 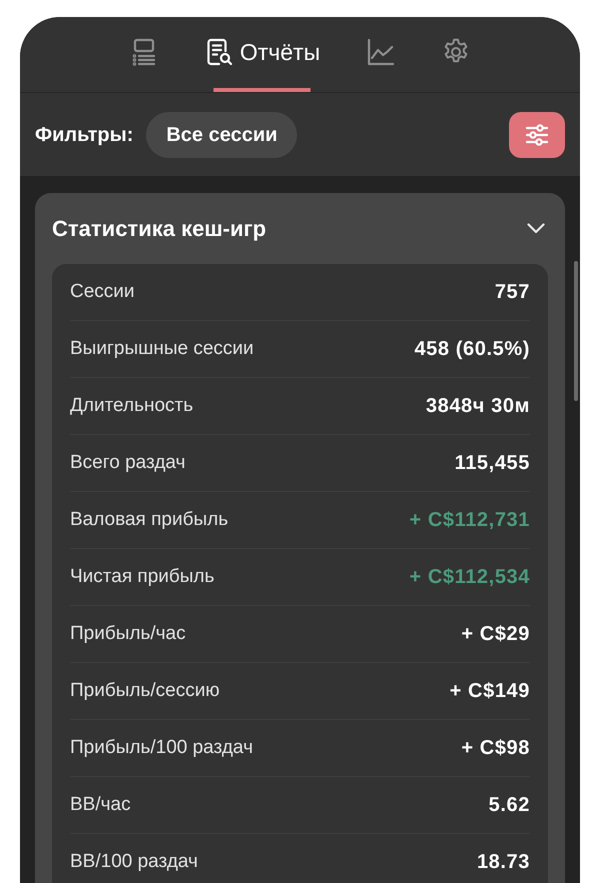 What do you see at coordinates (381, 52) in the screenshot?
I see `line-chart-icon` at bounding box center [381, 52].